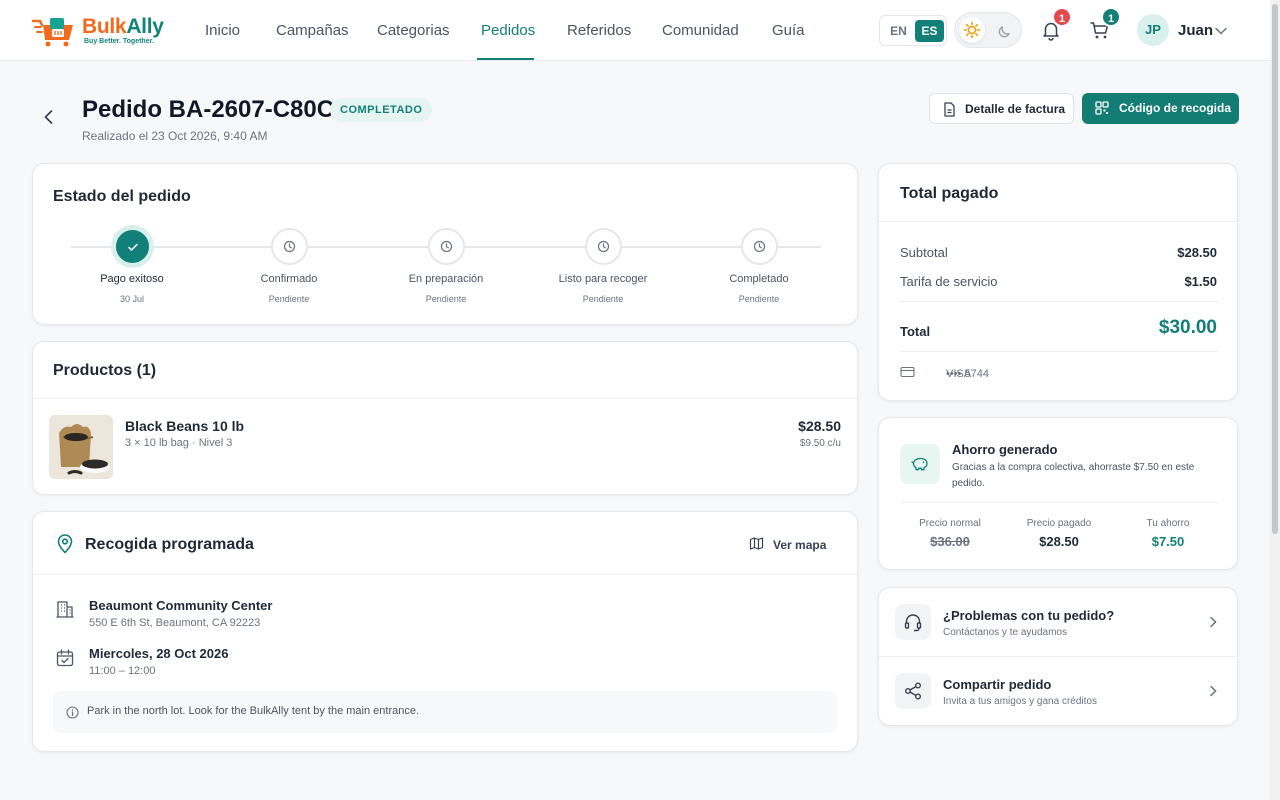 The height and width of the screenshot is (800, 1280). I want to click on total-label: Total, so click(915, 331).